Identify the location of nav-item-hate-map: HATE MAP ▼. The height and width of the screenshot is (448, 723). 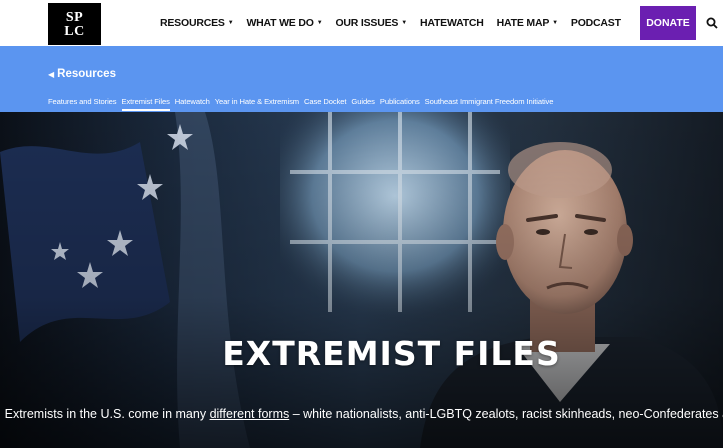
(527, 23).